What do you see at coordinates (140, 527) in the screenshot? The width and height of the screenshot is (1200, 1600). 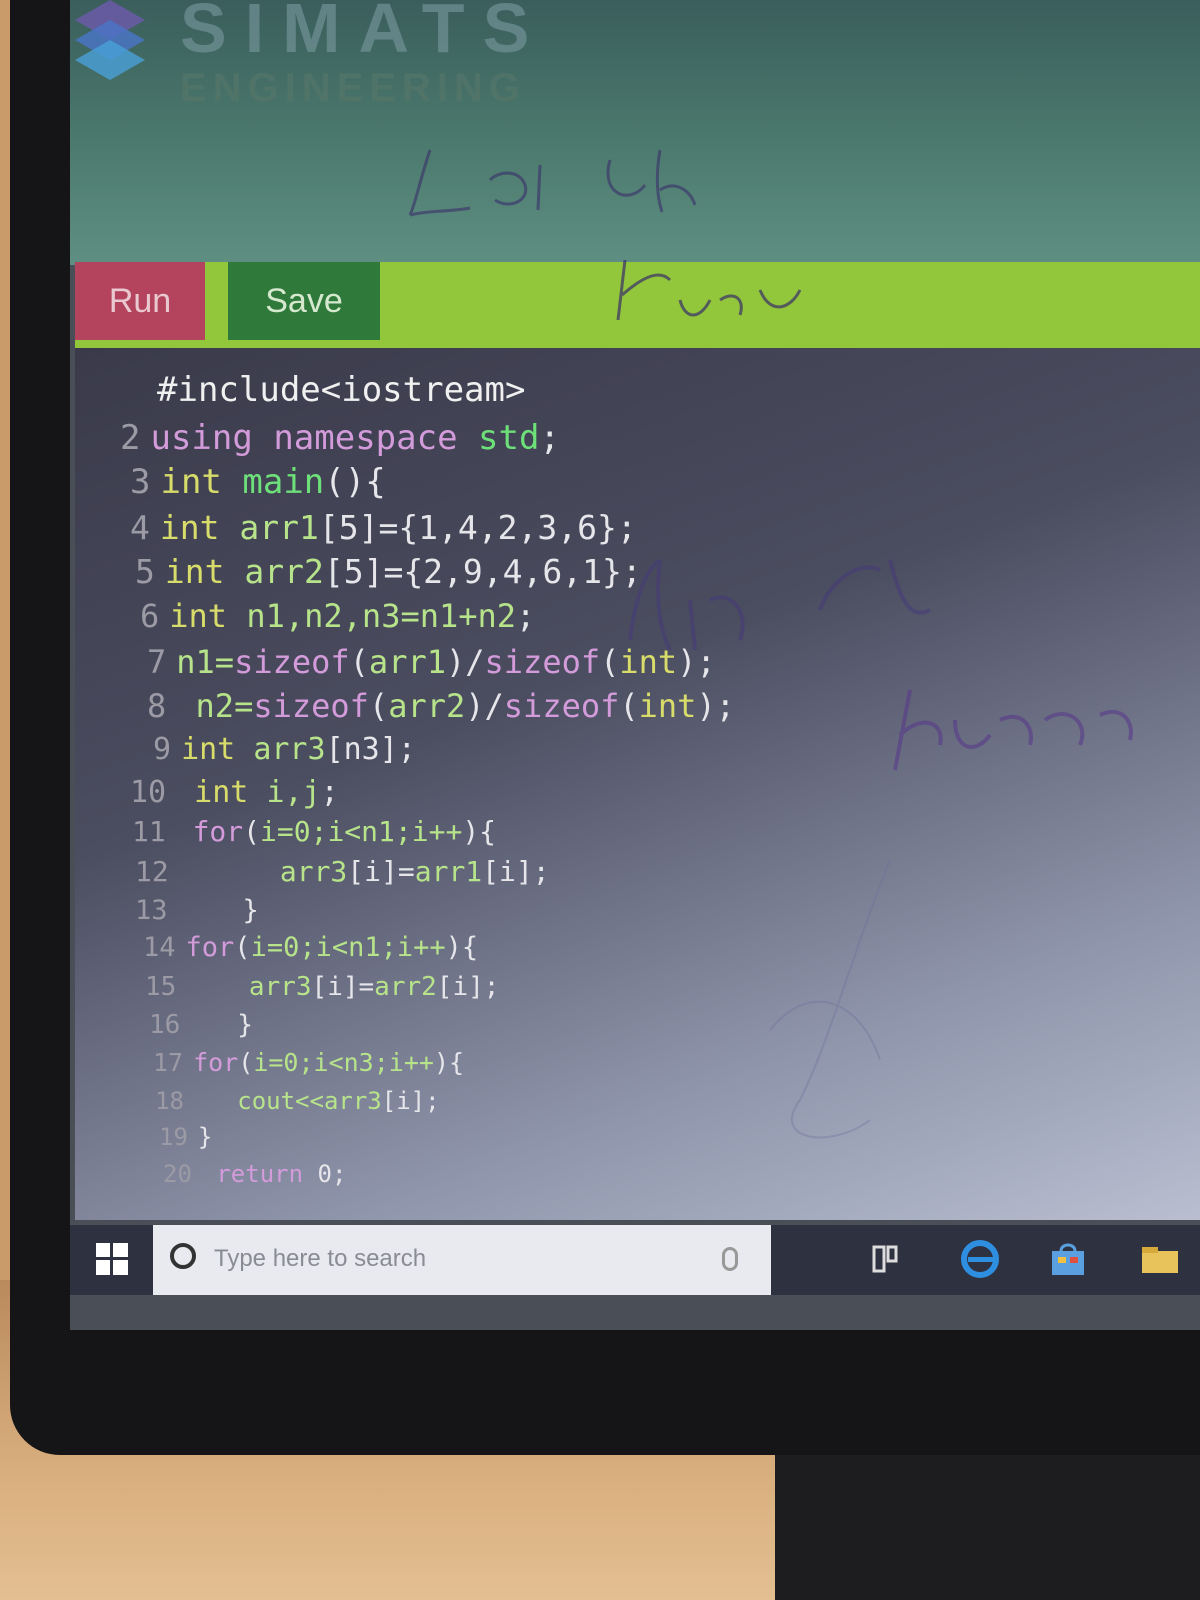 I see `line-number: 4` at bounding box center [140, 527].